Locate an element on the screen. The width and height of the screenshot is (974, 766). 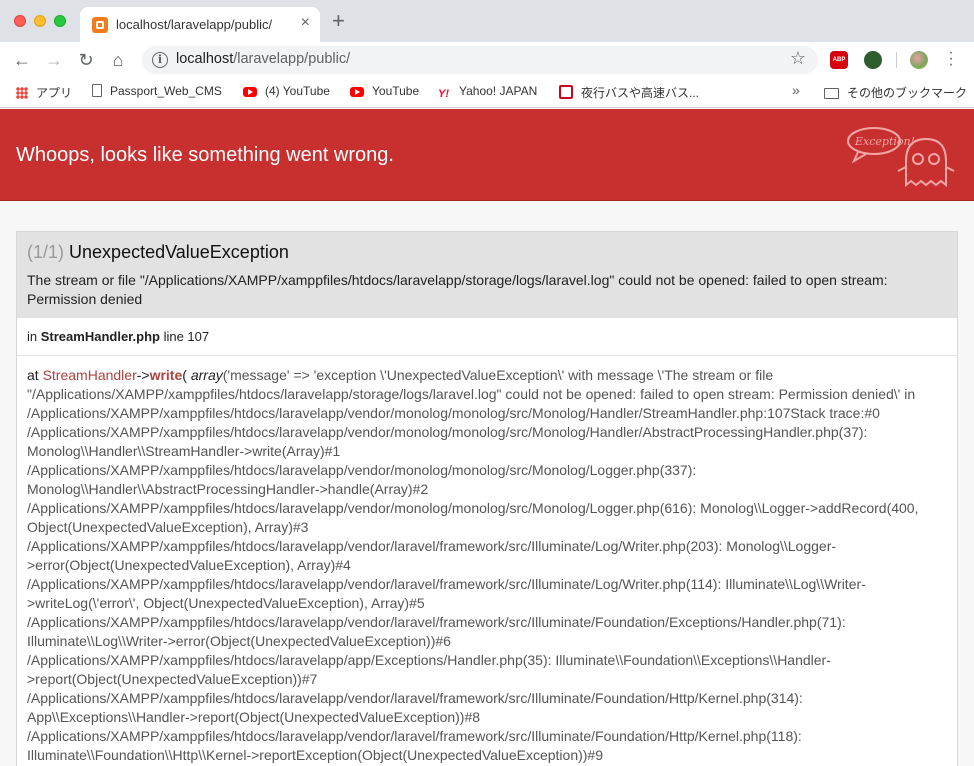
bookmark-star-icon: ☆ is located at coordinates (798, 58).